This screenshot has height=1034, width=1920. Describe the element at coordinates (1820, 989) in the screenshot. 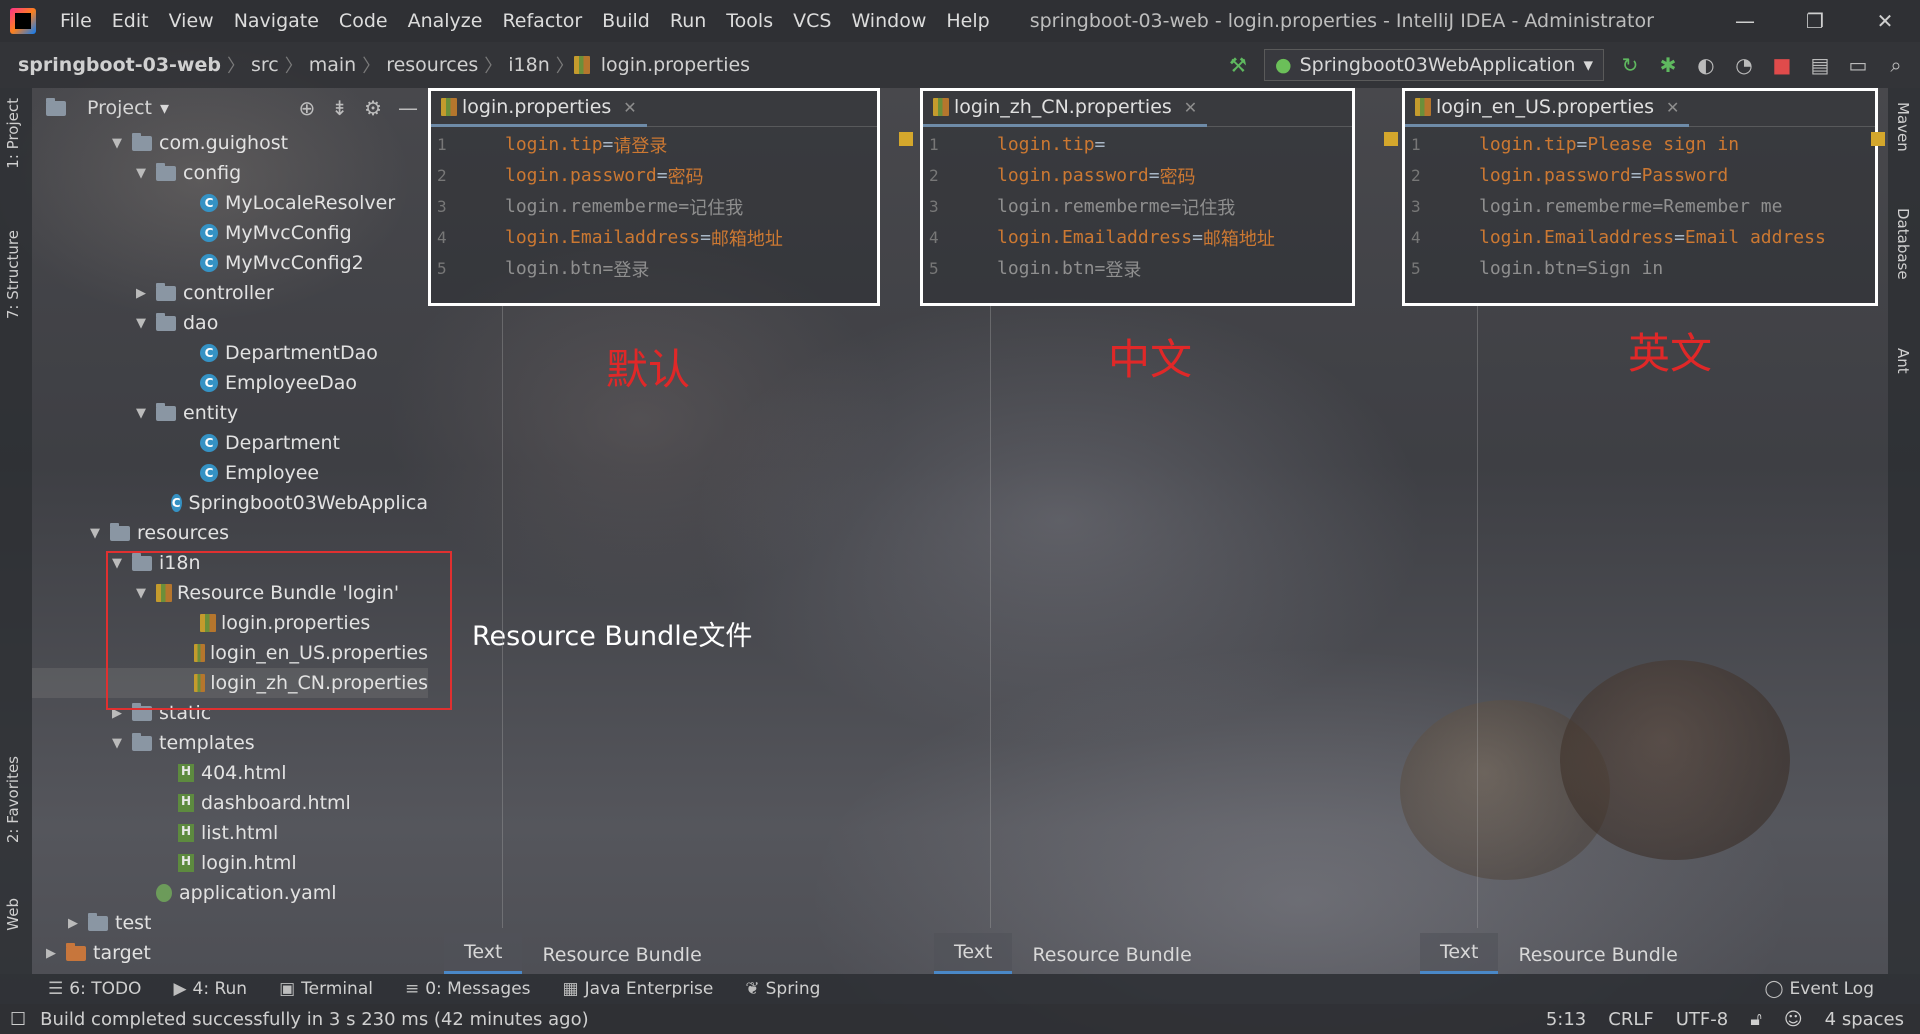

I see `tool-event-log: ◯ Event Log` at that location.